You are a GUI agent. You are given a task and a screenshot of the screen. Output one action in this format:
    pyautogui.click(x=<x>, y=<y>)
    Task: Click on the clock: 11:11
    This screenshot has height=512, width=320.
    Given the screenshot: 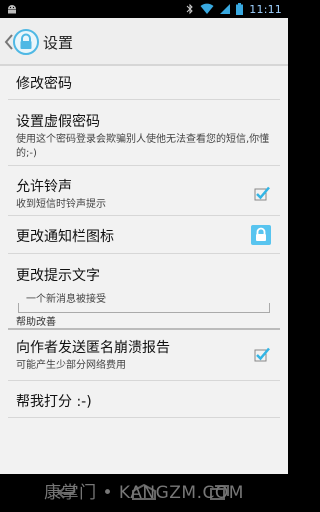 What is the action you would take?
    pyautogui.click(x=265, y=9)
    